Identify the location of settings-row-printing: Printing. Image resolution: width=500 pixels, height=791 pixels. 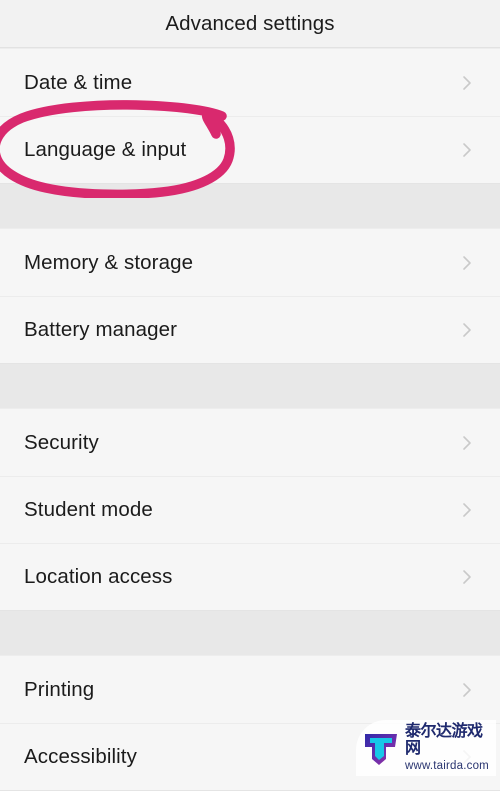
(250, 689).